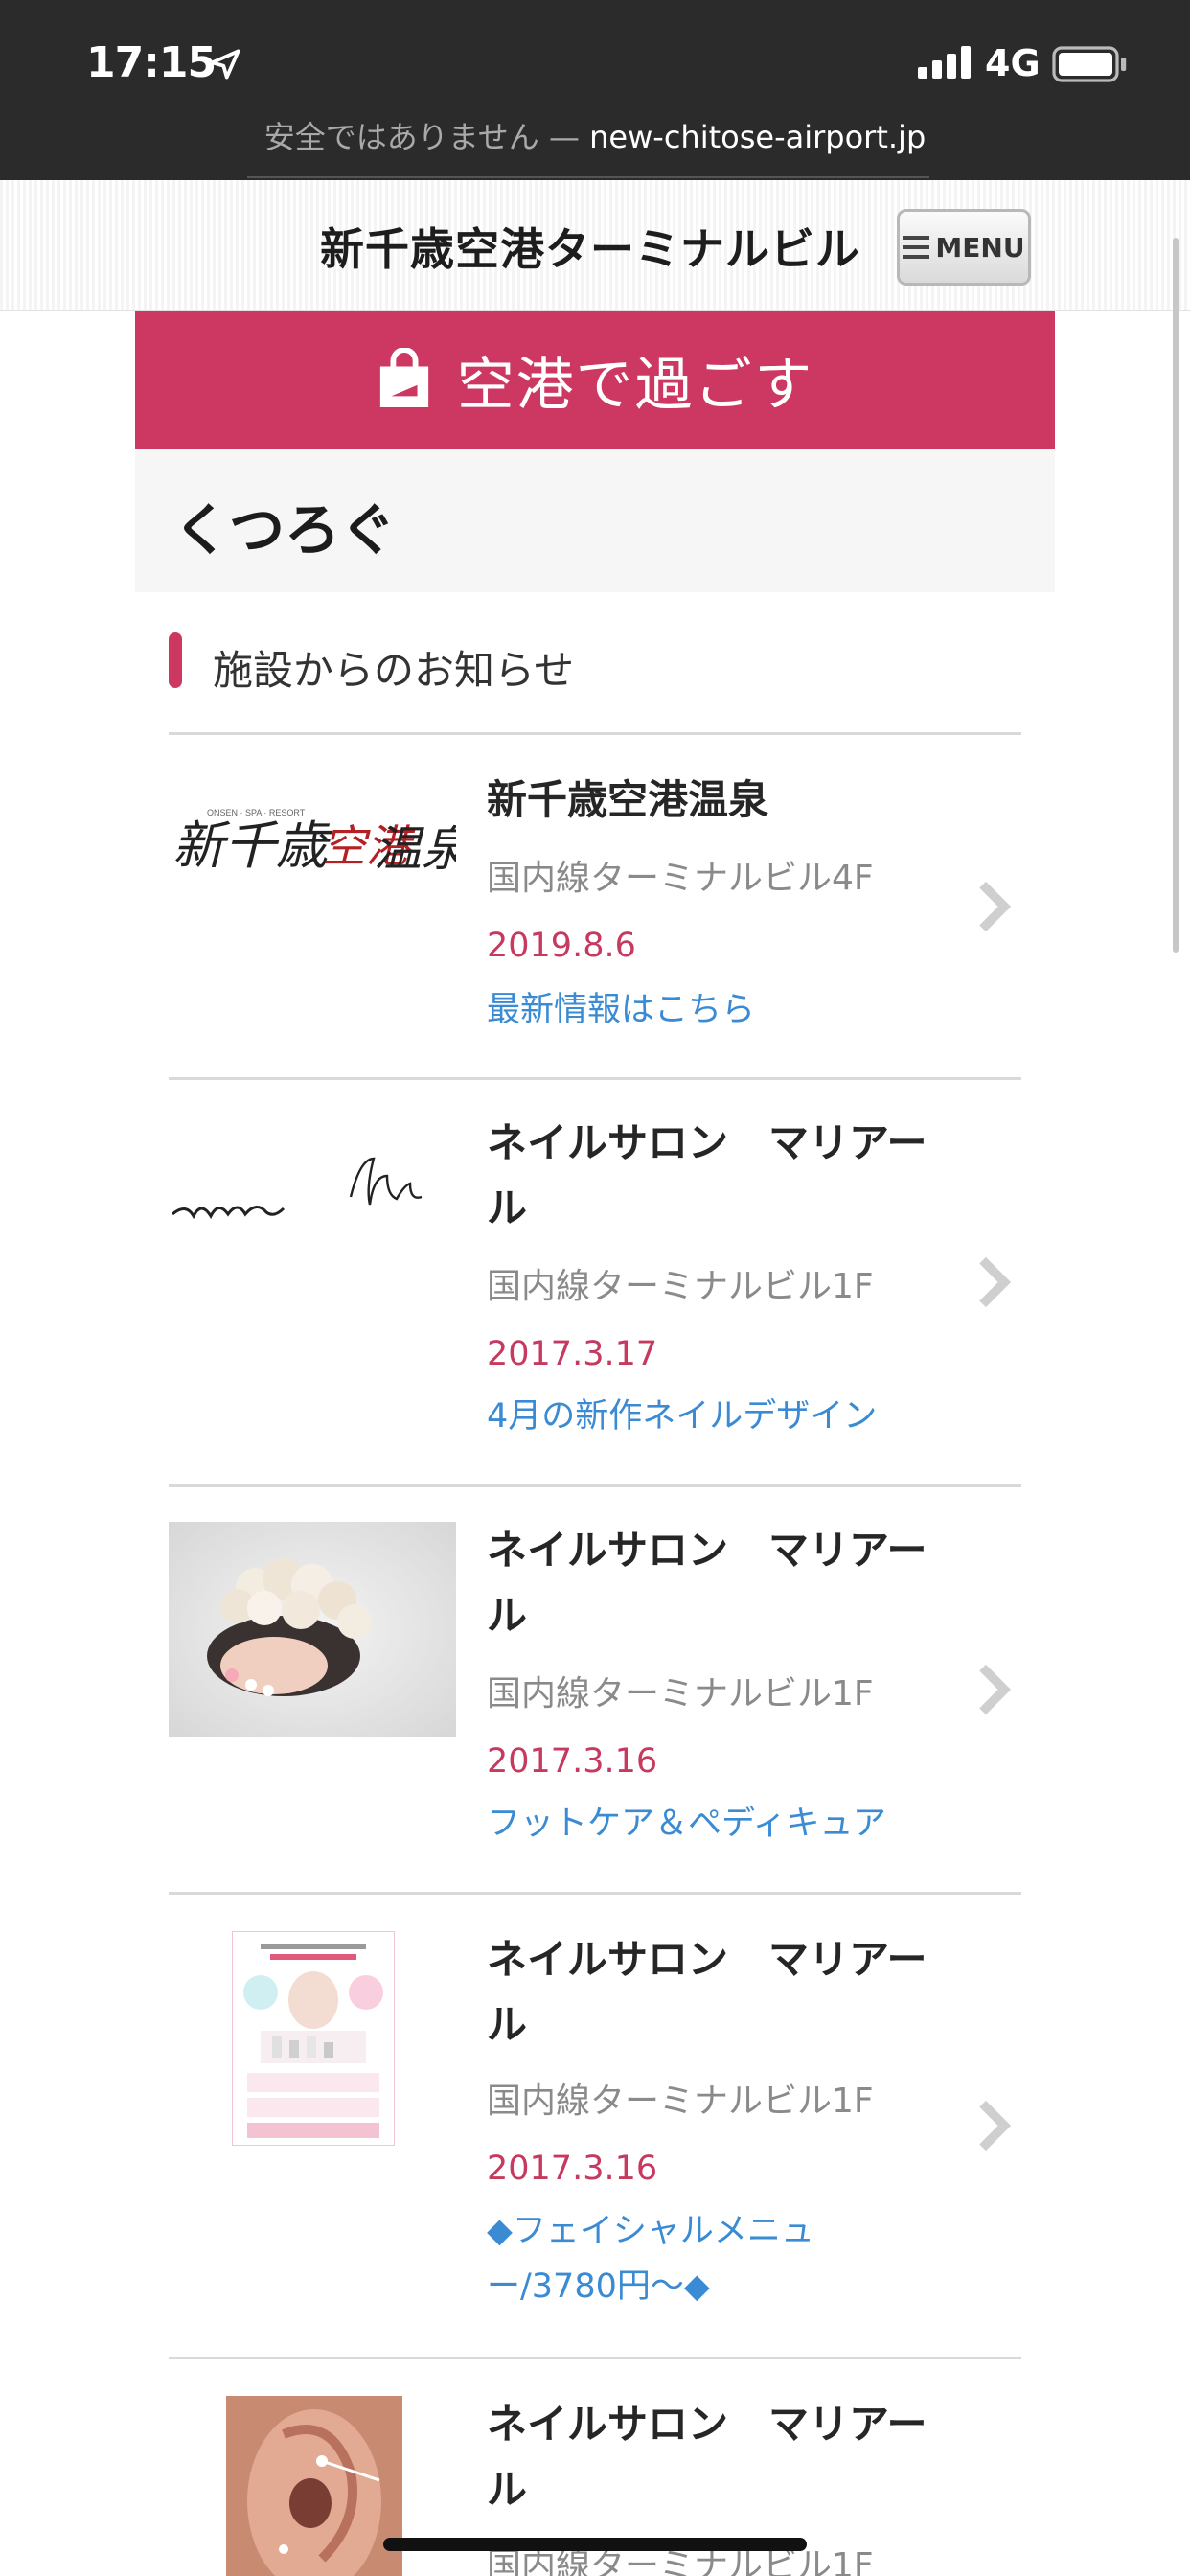 Image resolution: width=1190 pixels, height=2576 pixels. What do you see at coordinates (945, 63) in the screenshot?
I see `cellular-signal-icon` at bounding box center [945, 63].